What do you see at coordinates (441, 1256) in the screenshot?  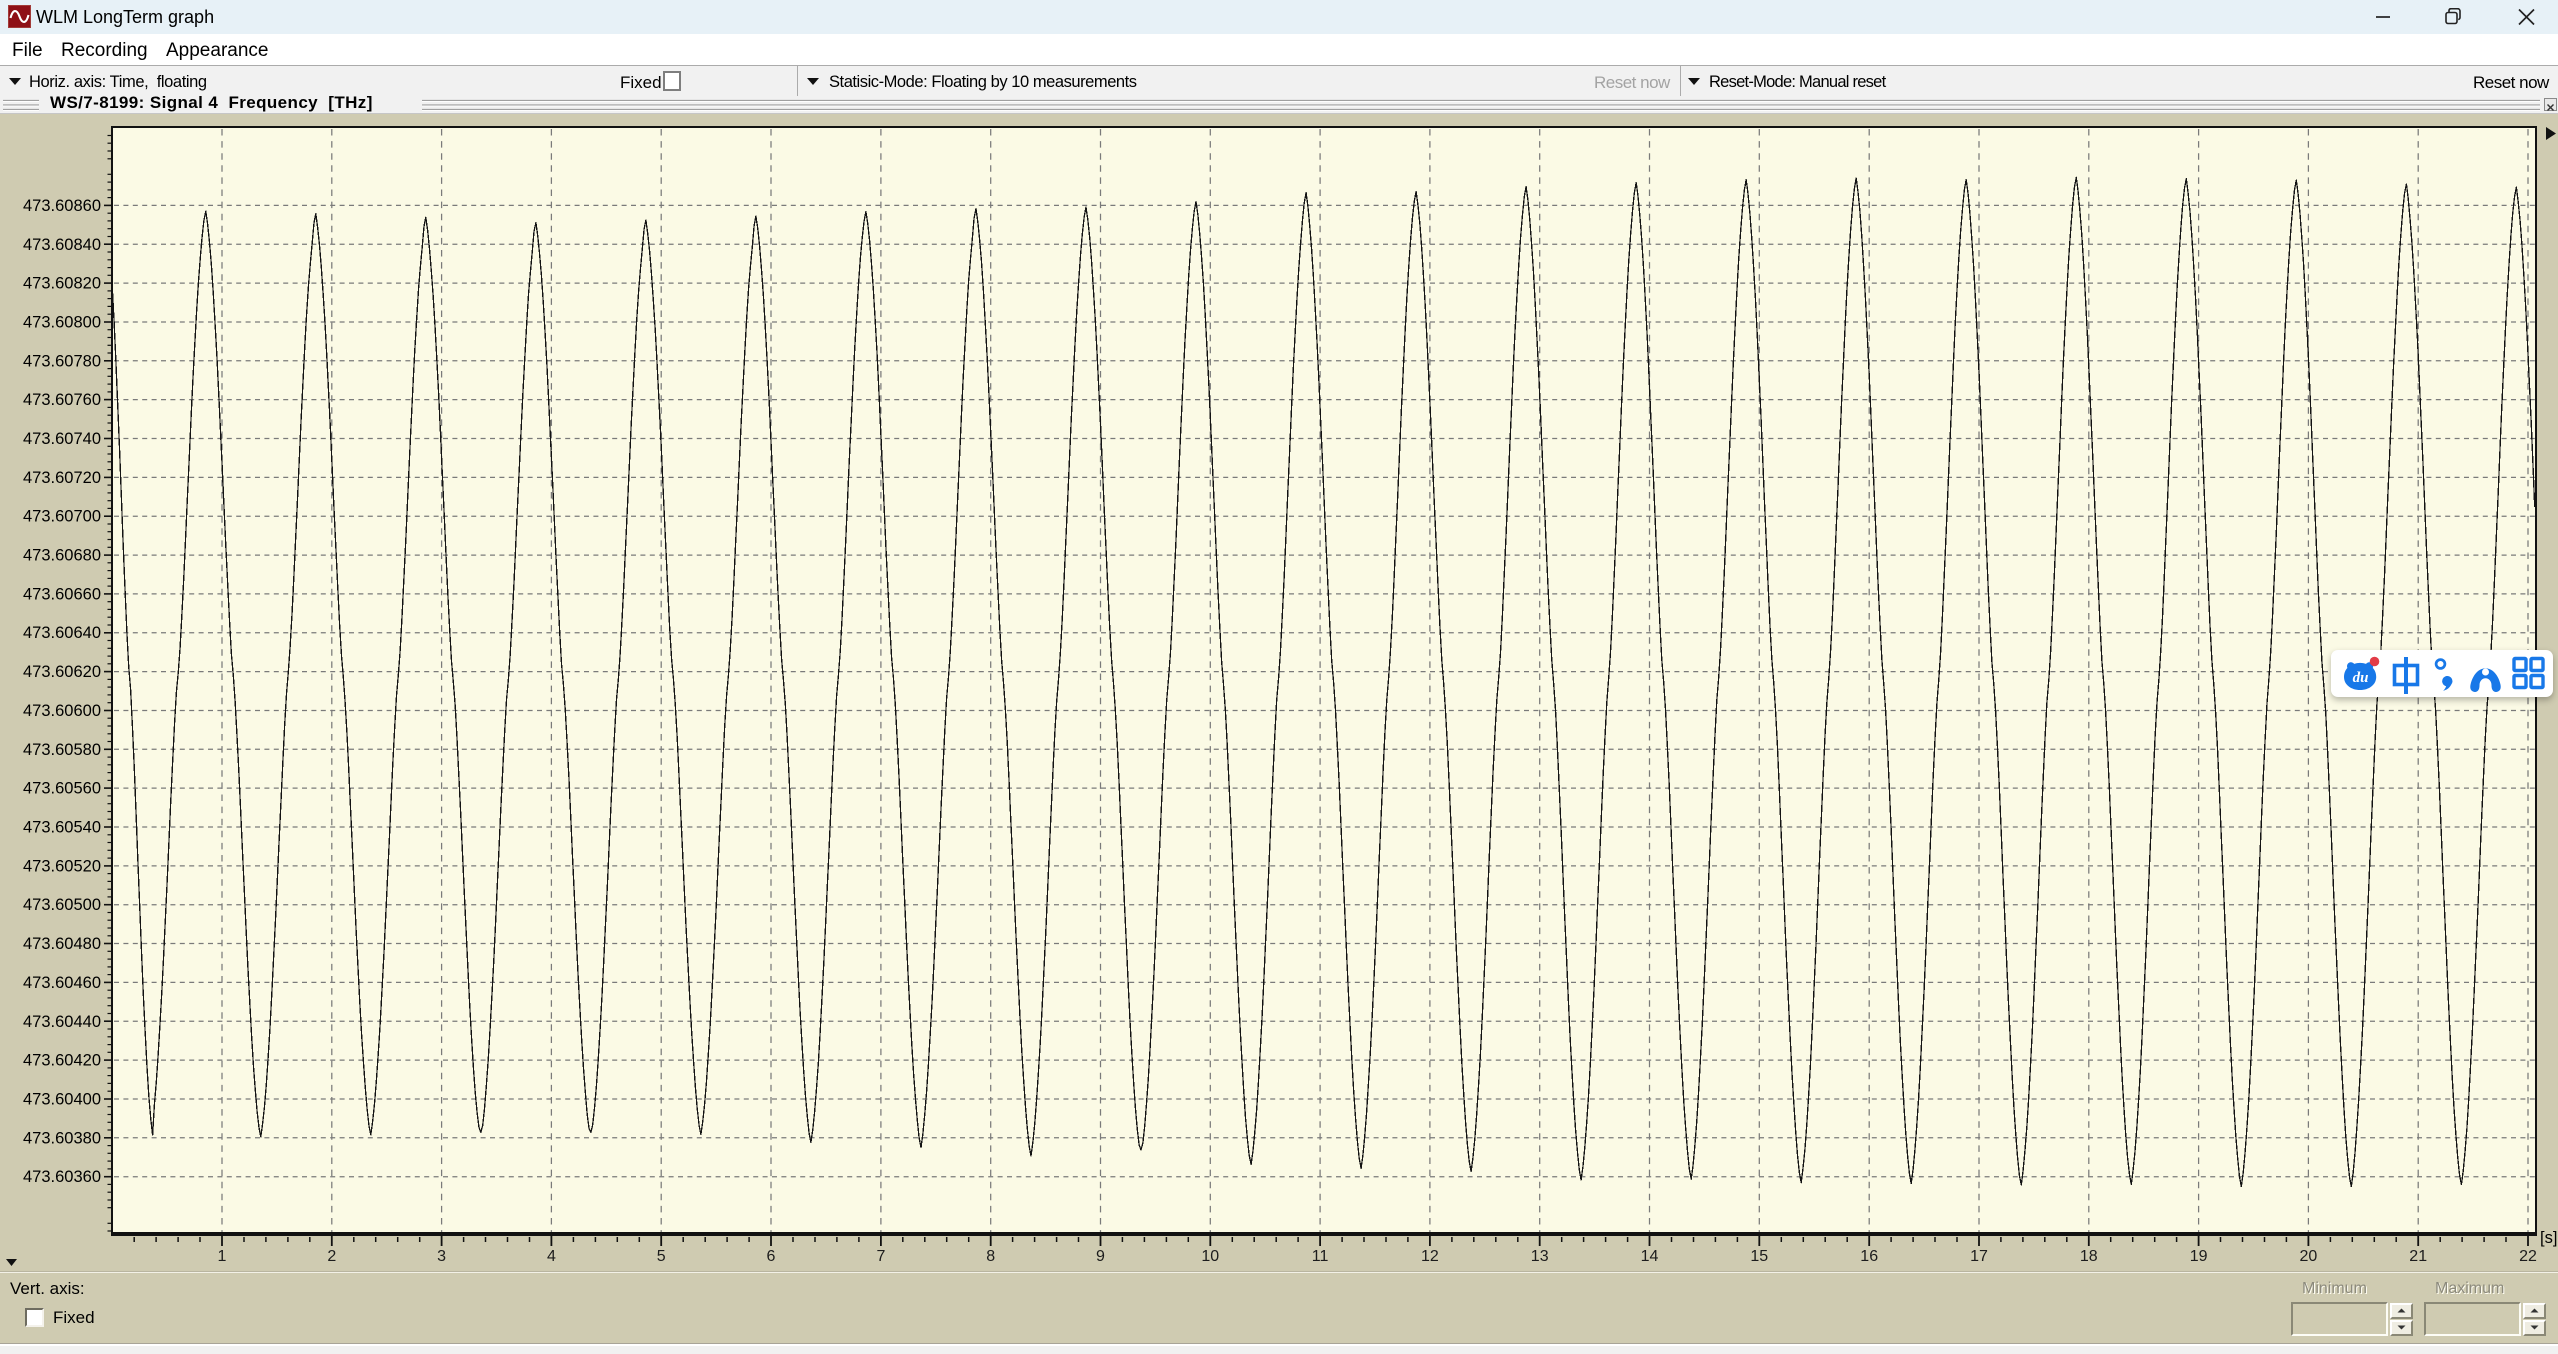 I see `svg-text: 3` at bounding box center [441, 1256].